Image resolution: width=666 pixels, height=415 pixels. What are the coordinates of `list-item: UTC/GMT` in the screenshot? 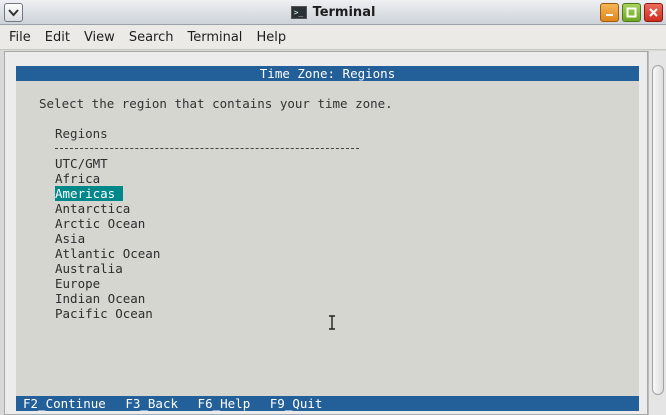 It's located at (107, 163).